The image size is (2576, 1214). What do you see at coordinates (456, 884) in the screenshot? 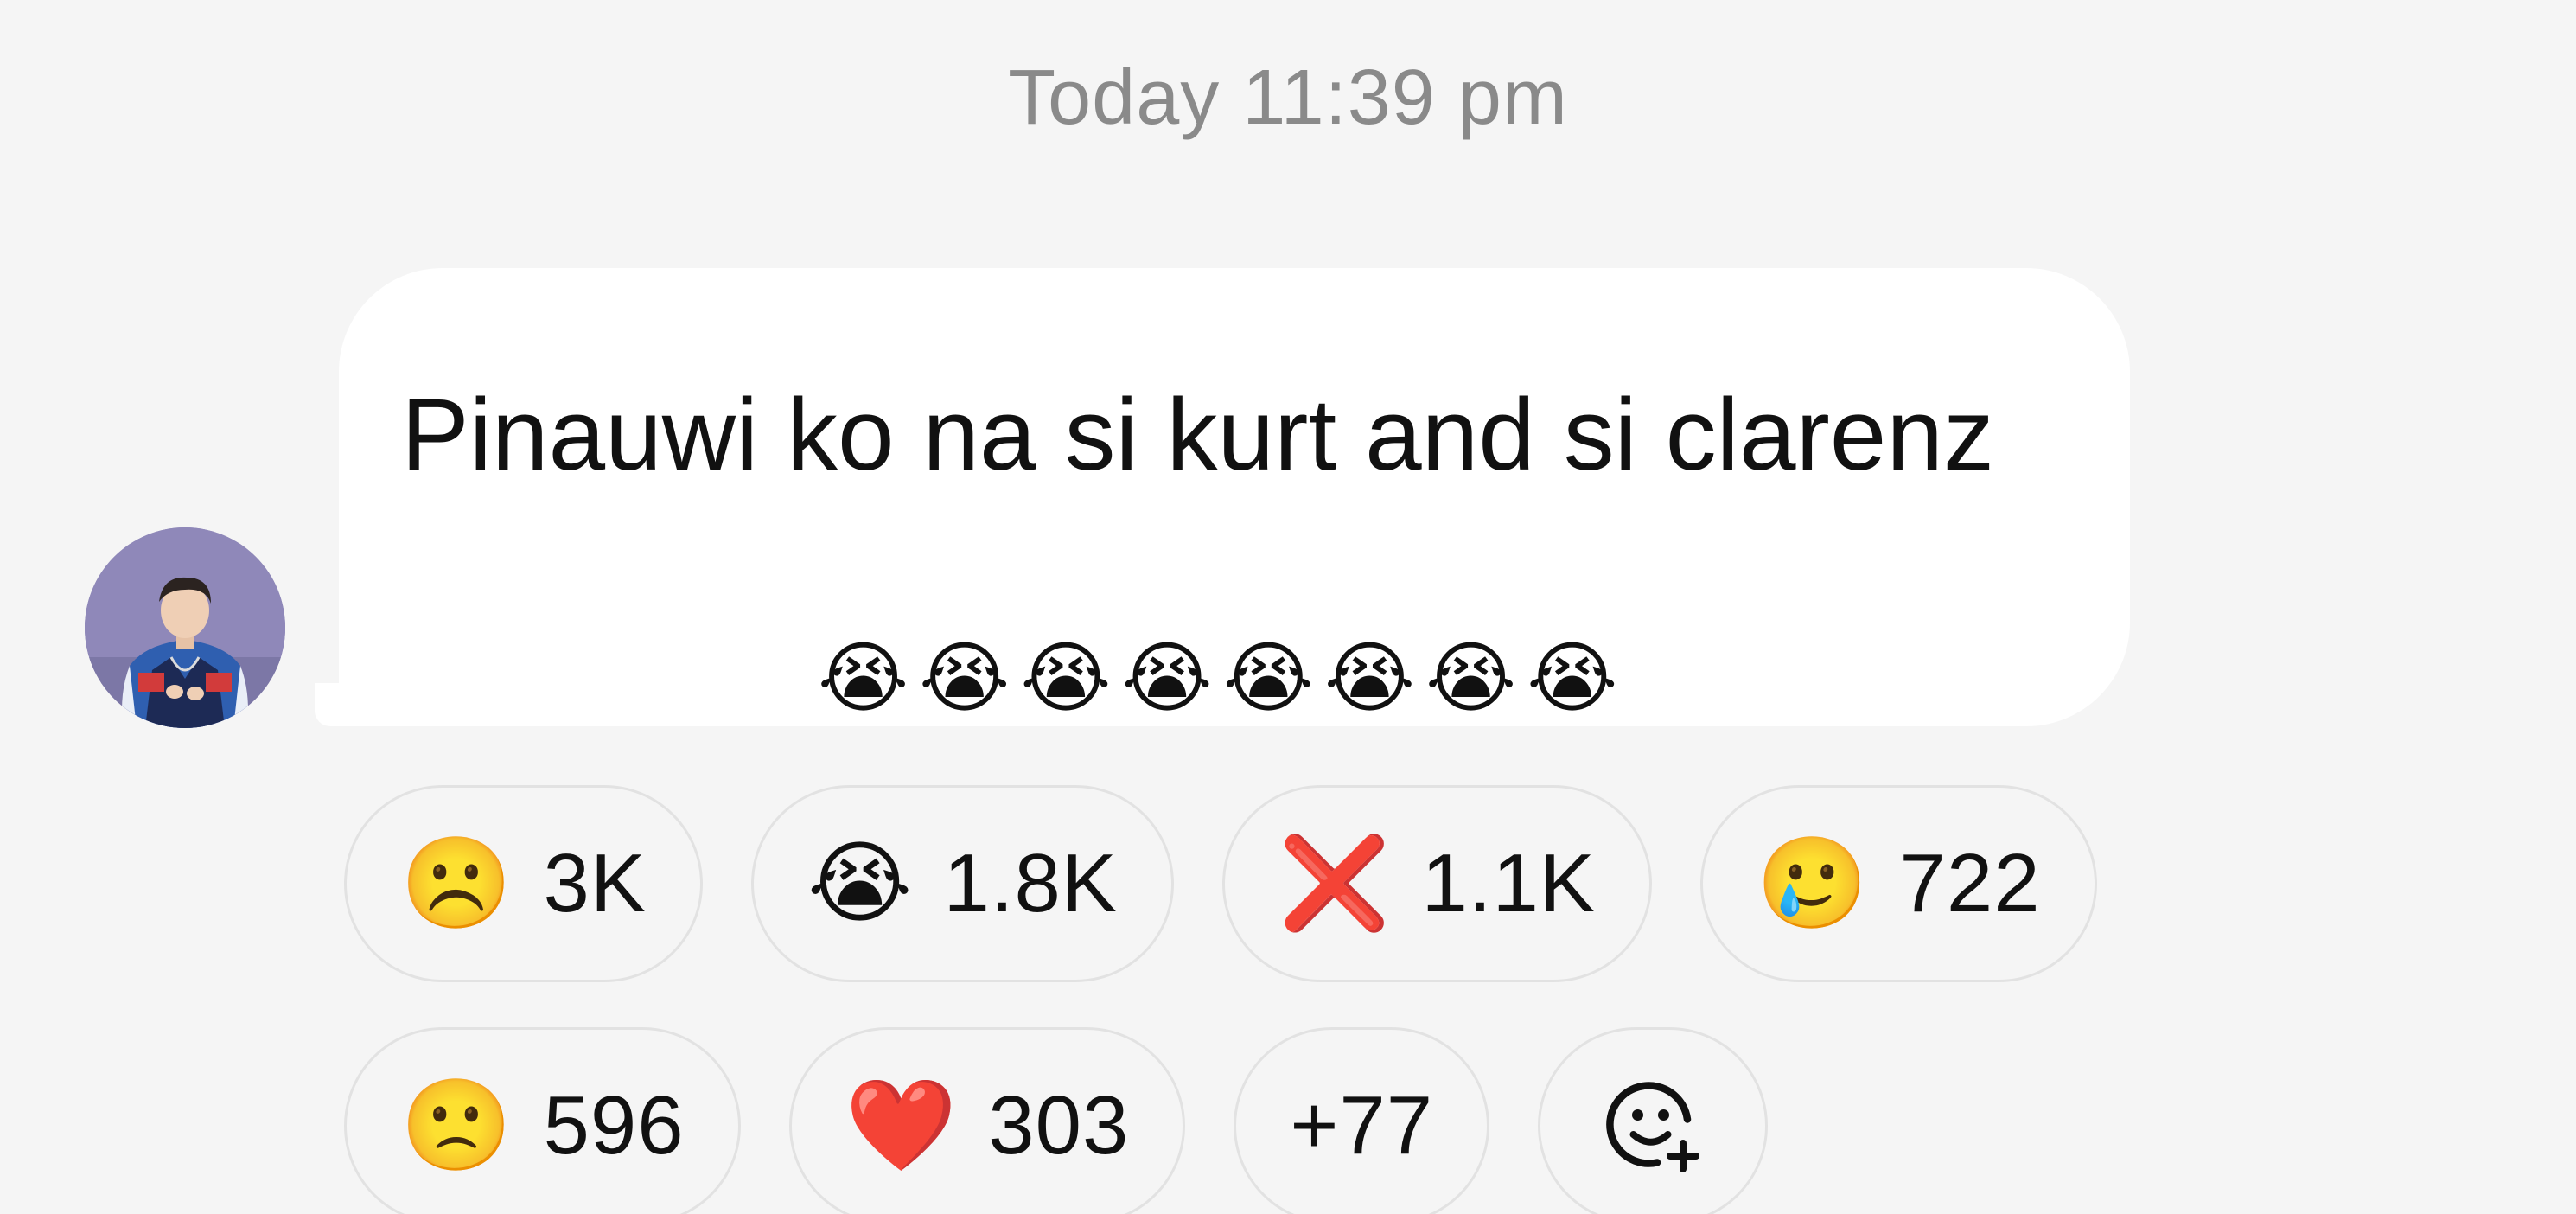
I see `frowning-face-emoji: ☹️` at bounding box center [456, 884].